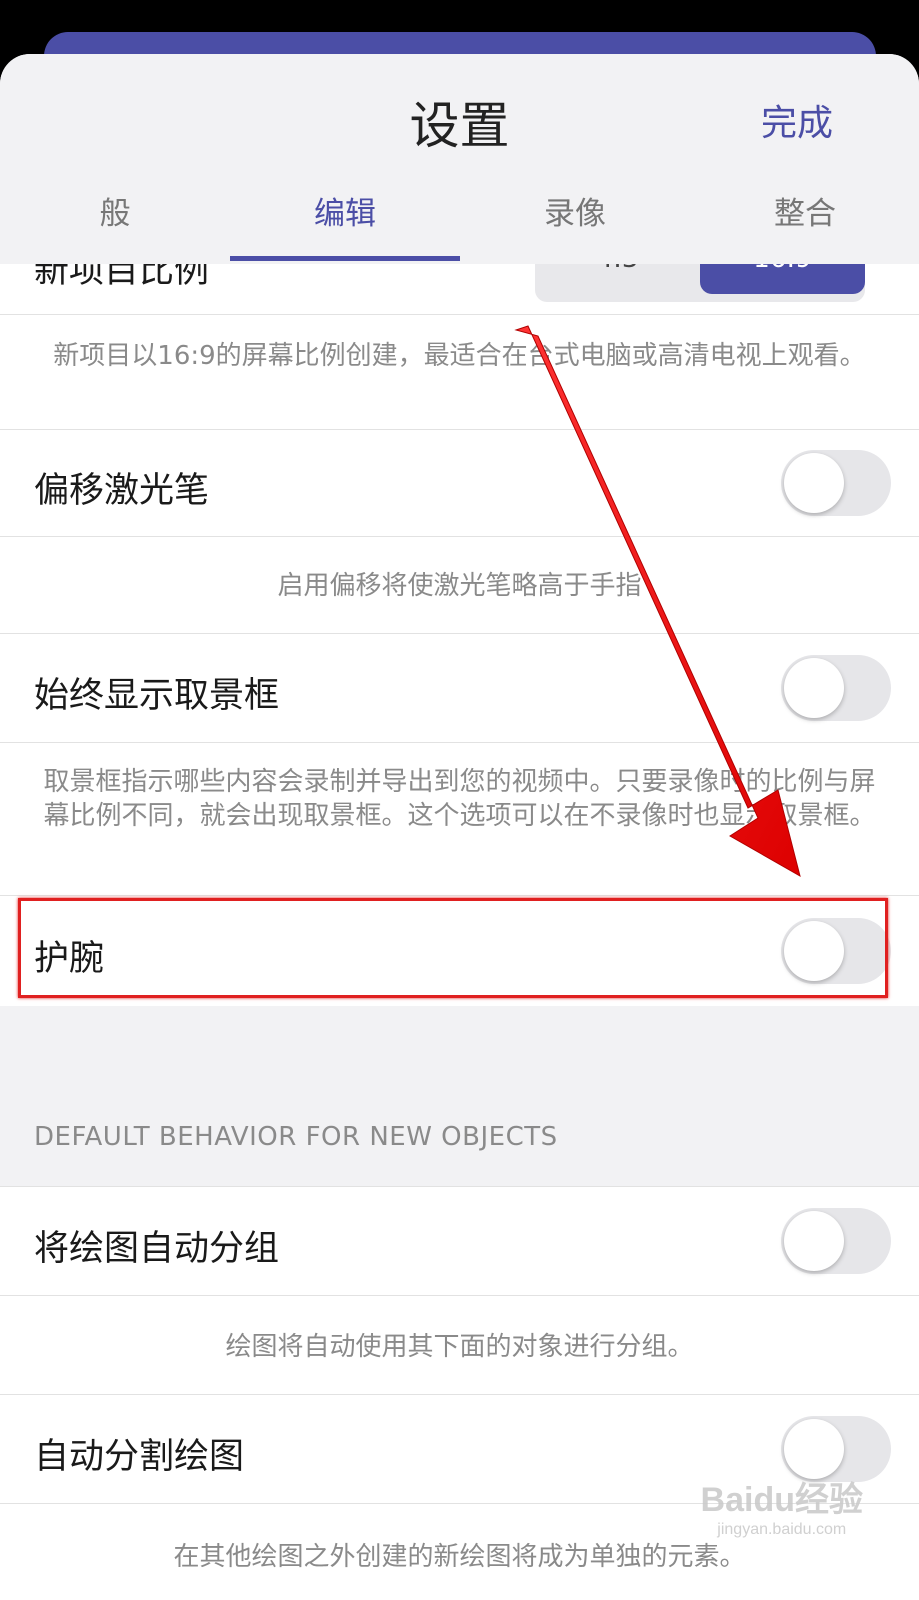 Image resolution: width=919 pixels, height=1600 pixels. What do you see at coordinates (575, 223) in the screenshot?
I see `tab-recording: 录像` at bounding box center [575, 223].